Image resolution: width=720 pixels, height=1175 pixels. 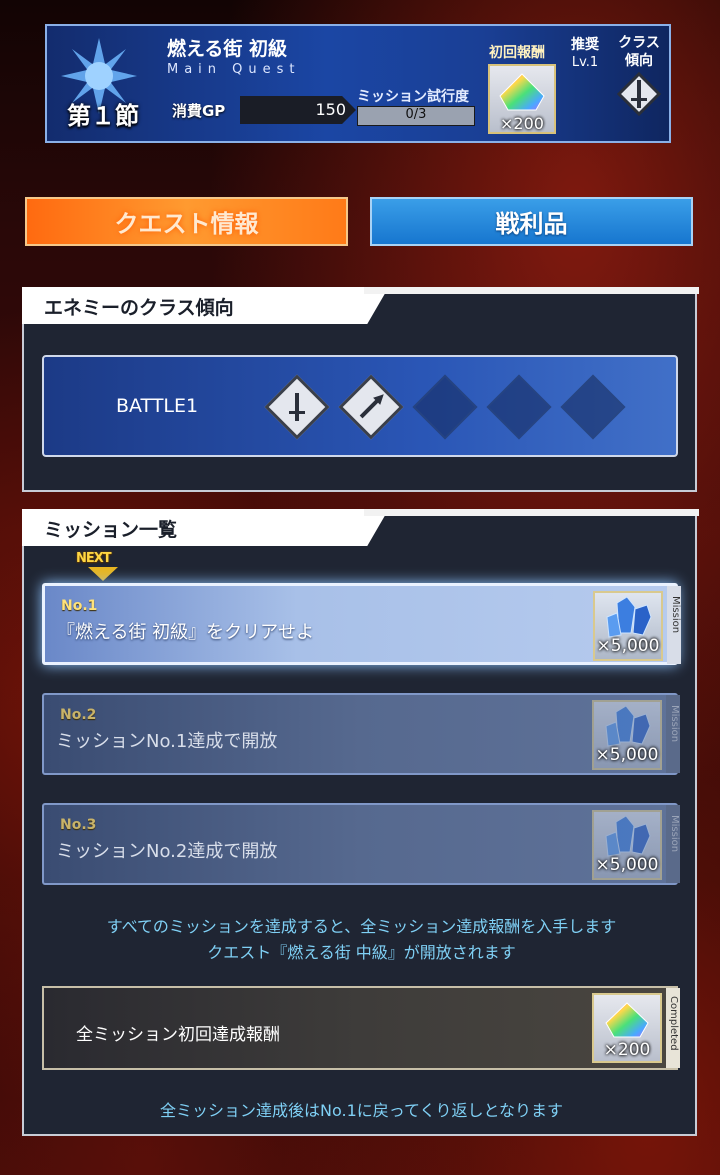 What do you see at coordinates (186, 221) in the screenshot?
I see `tab-quest-info: クエスト情報` at bounding box center [186, 221].